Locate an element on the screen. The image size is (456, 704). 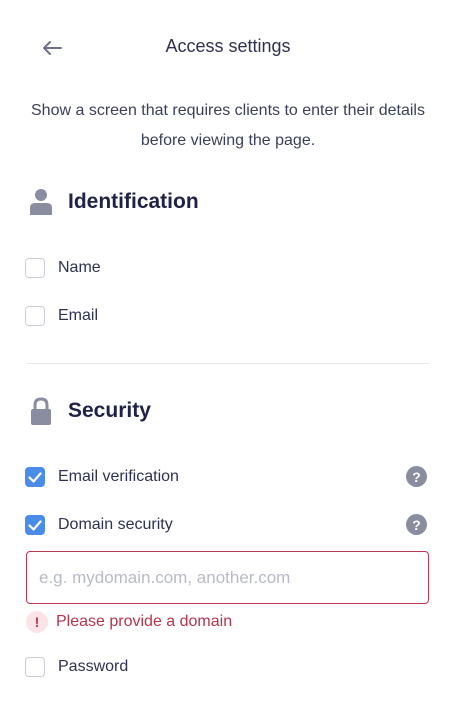
header: Access settings is located at coordinates (228, 48).